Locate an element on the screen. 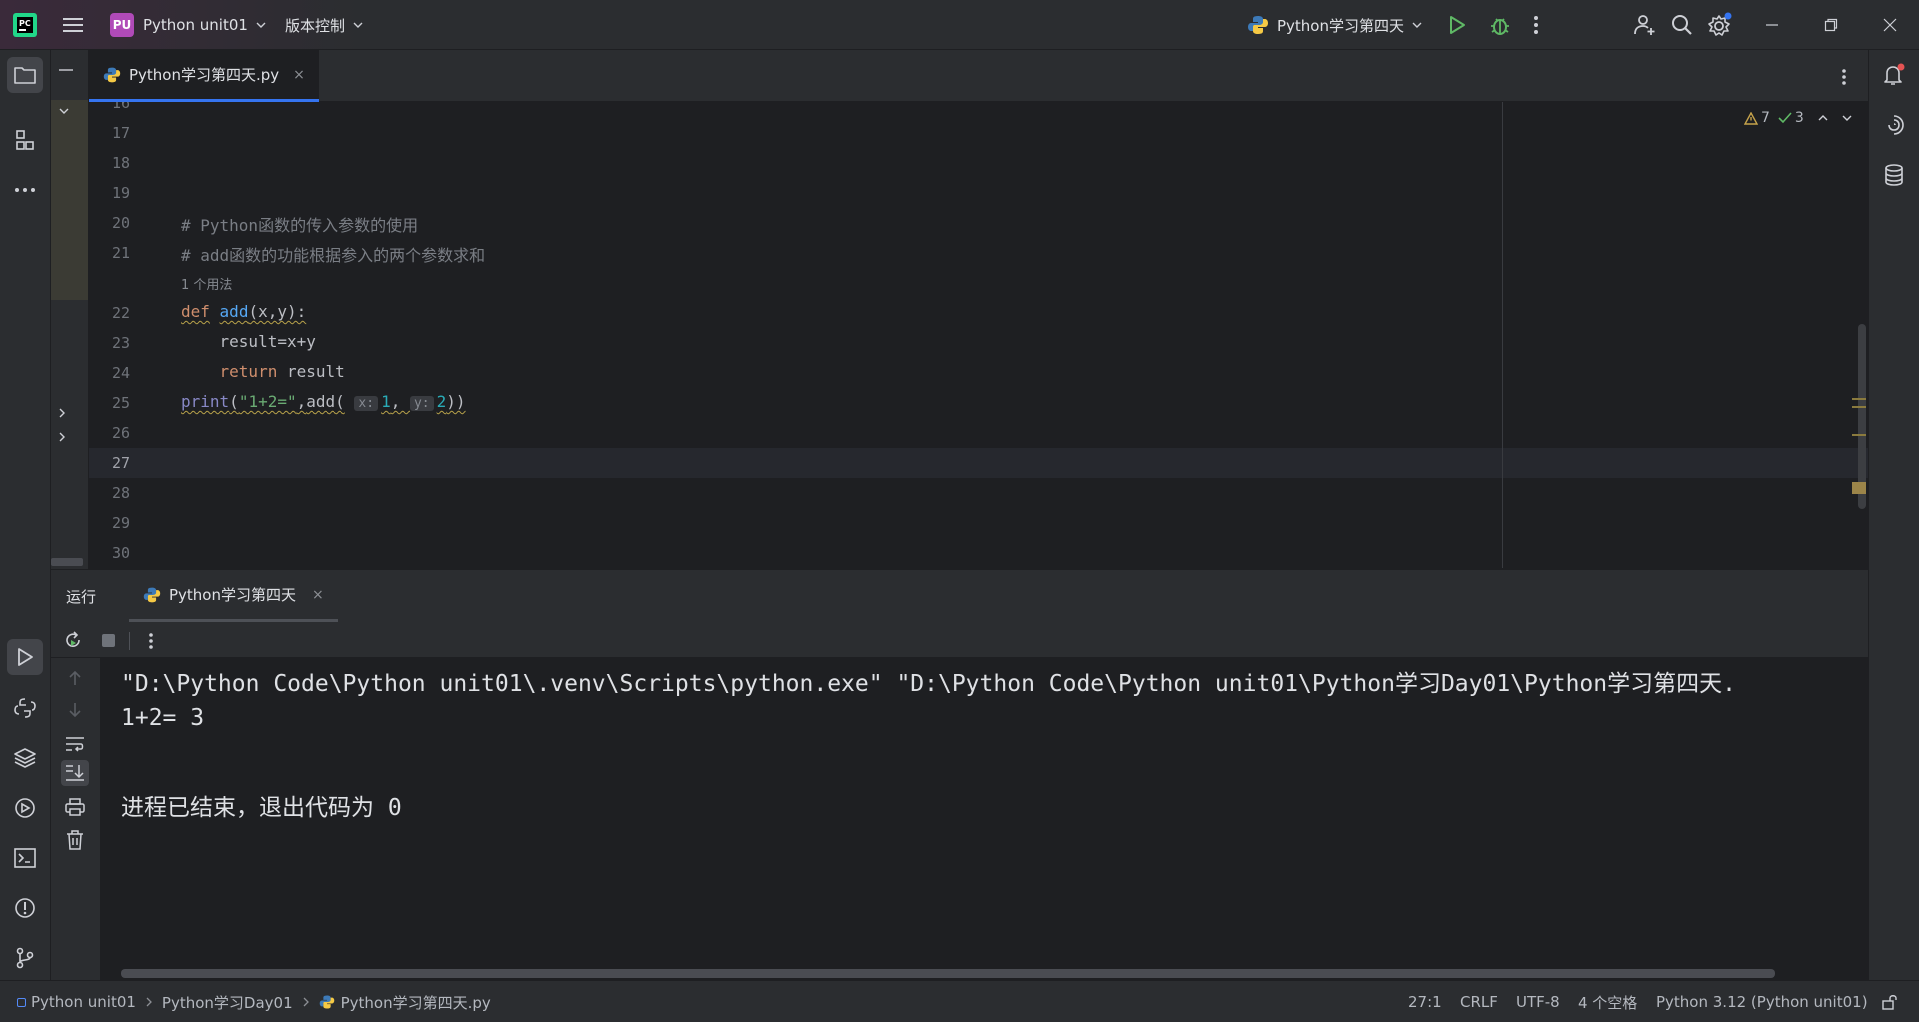 This screenshot has height=1022, width=1919. services-icon is located at coordinates (25, 808).